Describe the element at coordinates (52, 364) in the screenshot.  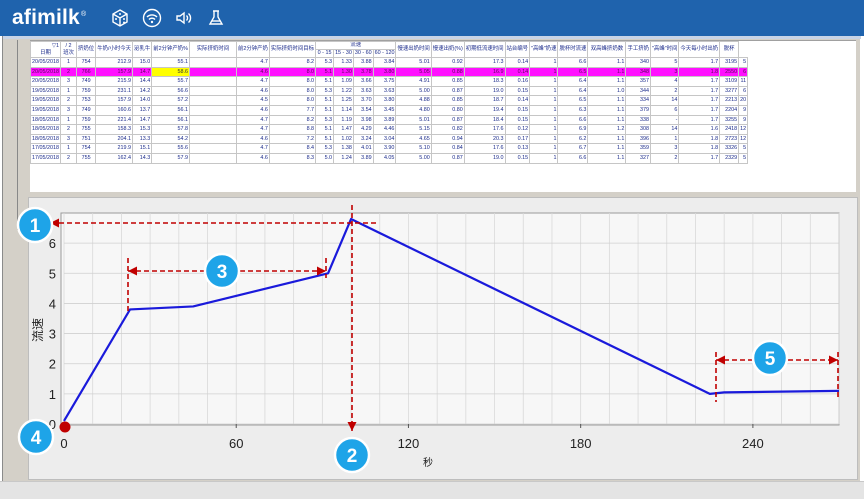
I see `y-tick-label: 2` at that location.